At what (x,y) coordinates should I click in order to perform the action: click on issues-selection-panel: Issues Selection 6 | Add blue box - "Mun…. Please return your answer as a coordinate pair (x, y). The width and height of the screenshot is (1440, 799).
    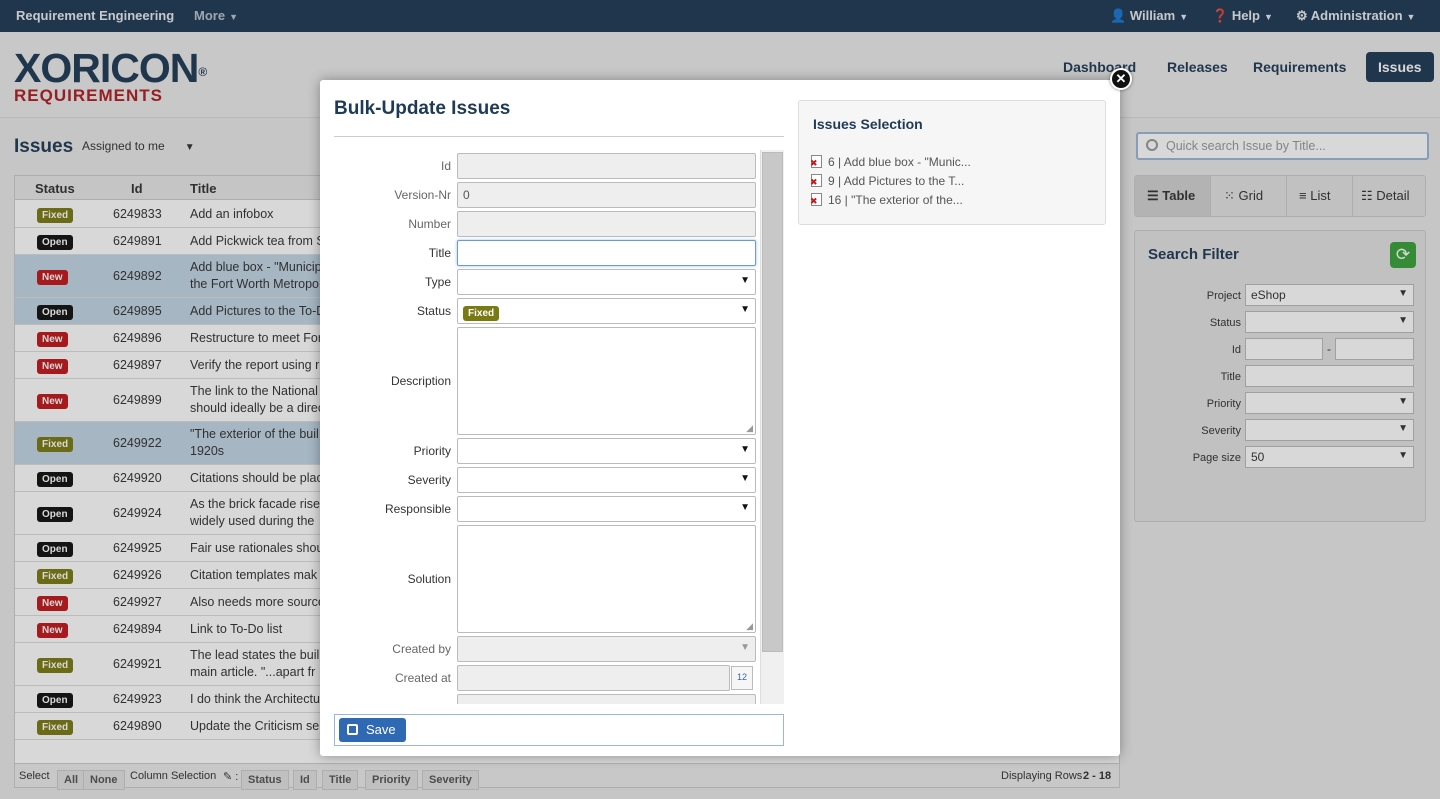
    Looking at the image, I should click on (952, 162).